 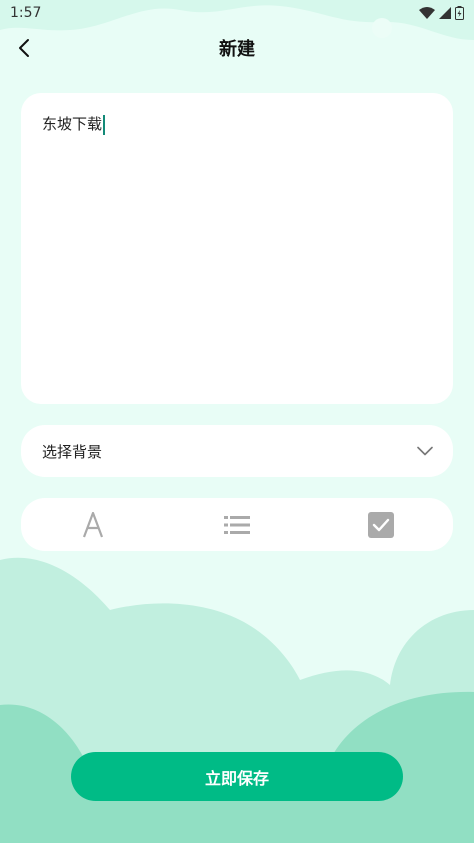 I want to click on battery-icon, so click(x=459, y=13).